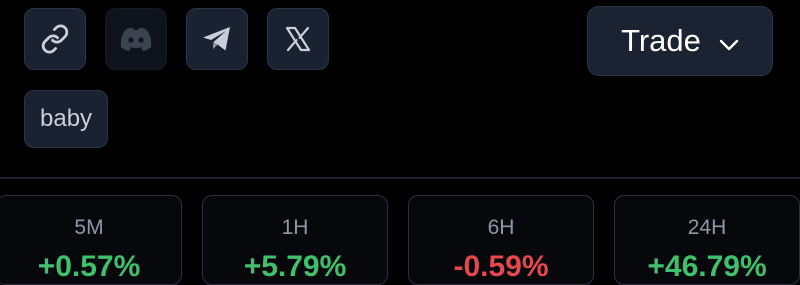  Describe the element at coordinates (501, 240) in the screenshot. I see `stat-6h: 6H -0.59%` at that location.